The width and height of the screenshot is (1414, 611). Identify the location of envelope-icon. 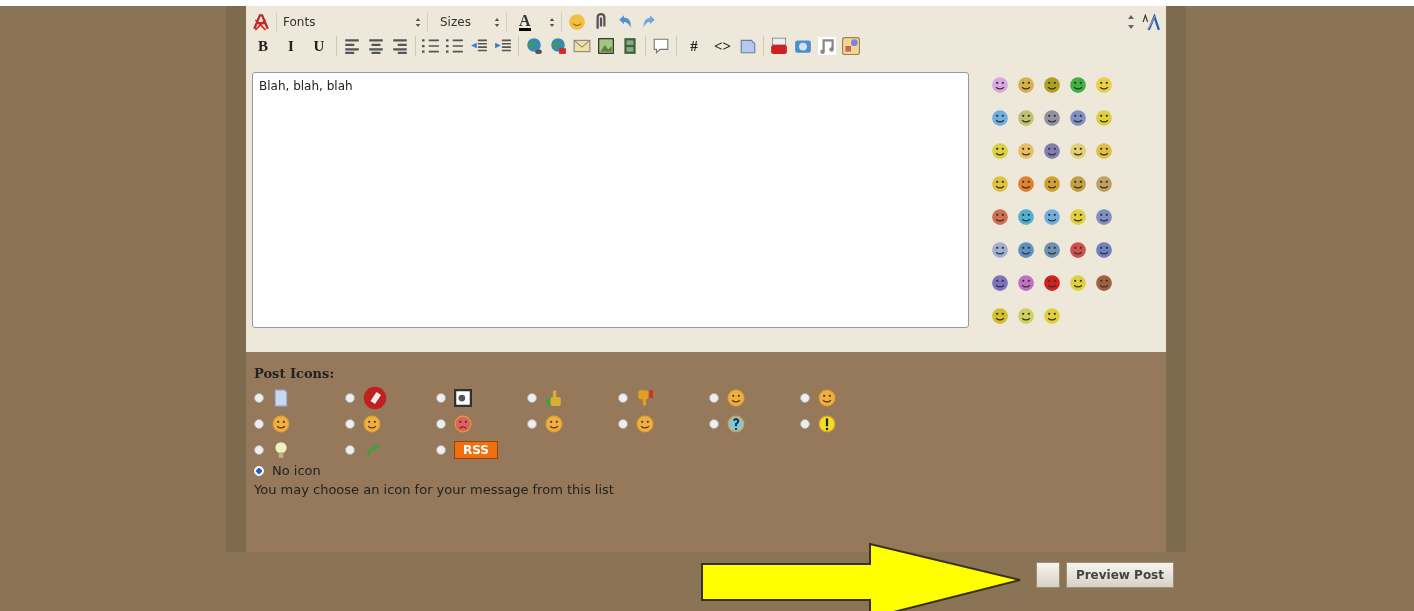
(582, 46).